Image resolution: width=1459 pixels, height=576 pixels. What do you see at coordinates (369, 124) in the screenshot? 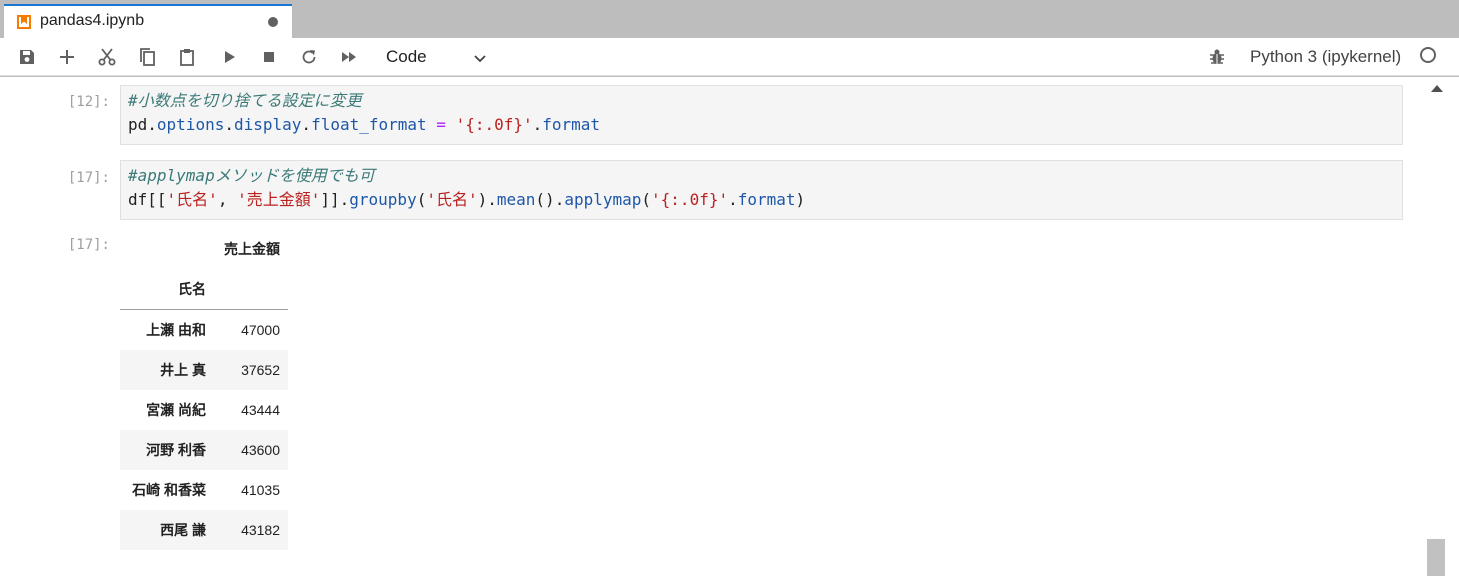
I see `code-token: float_format` at bounding box center [369, 124].